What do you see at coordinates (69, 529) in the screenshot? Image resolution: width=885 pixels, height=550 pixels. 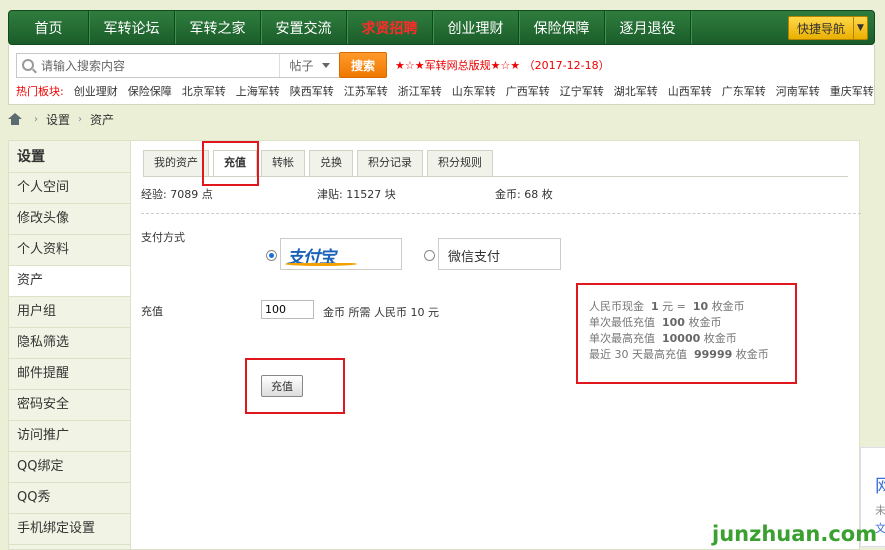 I see `sidebar-item-phone-bind: 手机绑定设置` at bounding box center [69, 529].